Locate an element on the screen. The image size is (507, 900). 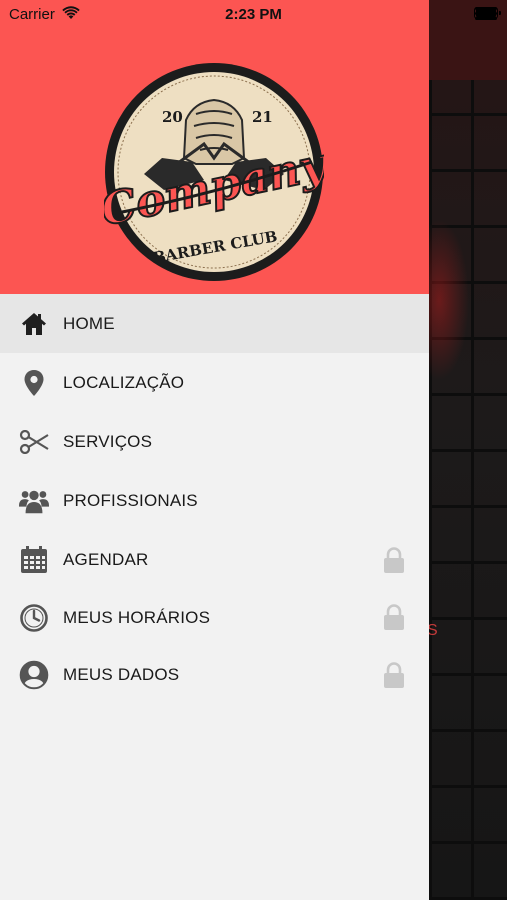
status-bar: Carrier 2:23 PM is located at coordinates (253, 14).